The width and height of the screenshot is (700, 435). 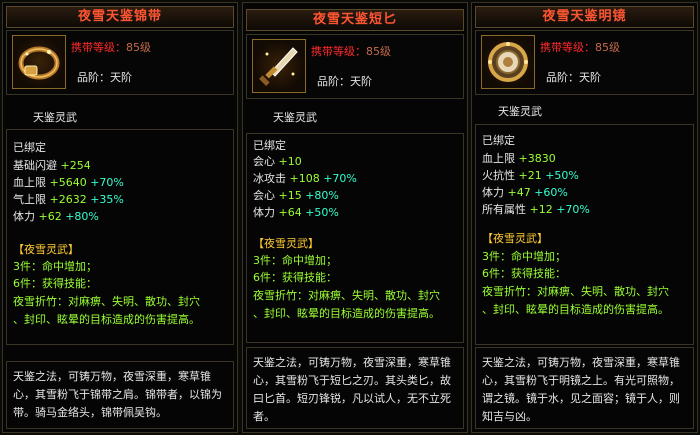 What do you see at coordinates (52, 165) in the screenshot?
I see `attr-row: 基础闪避 +254` at bounding box center [52, 165].